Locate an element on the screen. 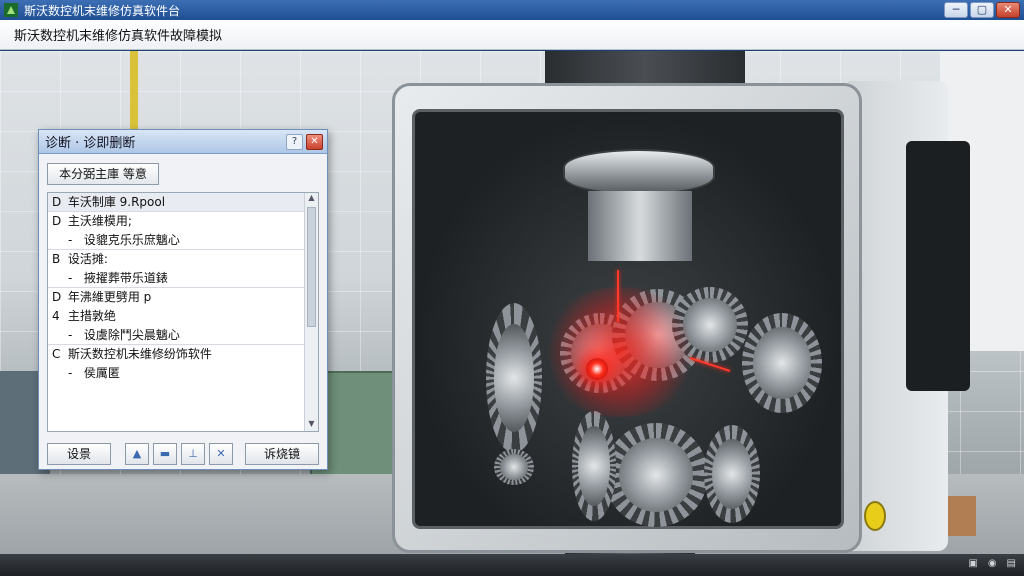 This screenshot has width=1024, height=576. page-title: 斯沃数控机末维修仿真软件故障模拟 is located at coordinates (118, 36).